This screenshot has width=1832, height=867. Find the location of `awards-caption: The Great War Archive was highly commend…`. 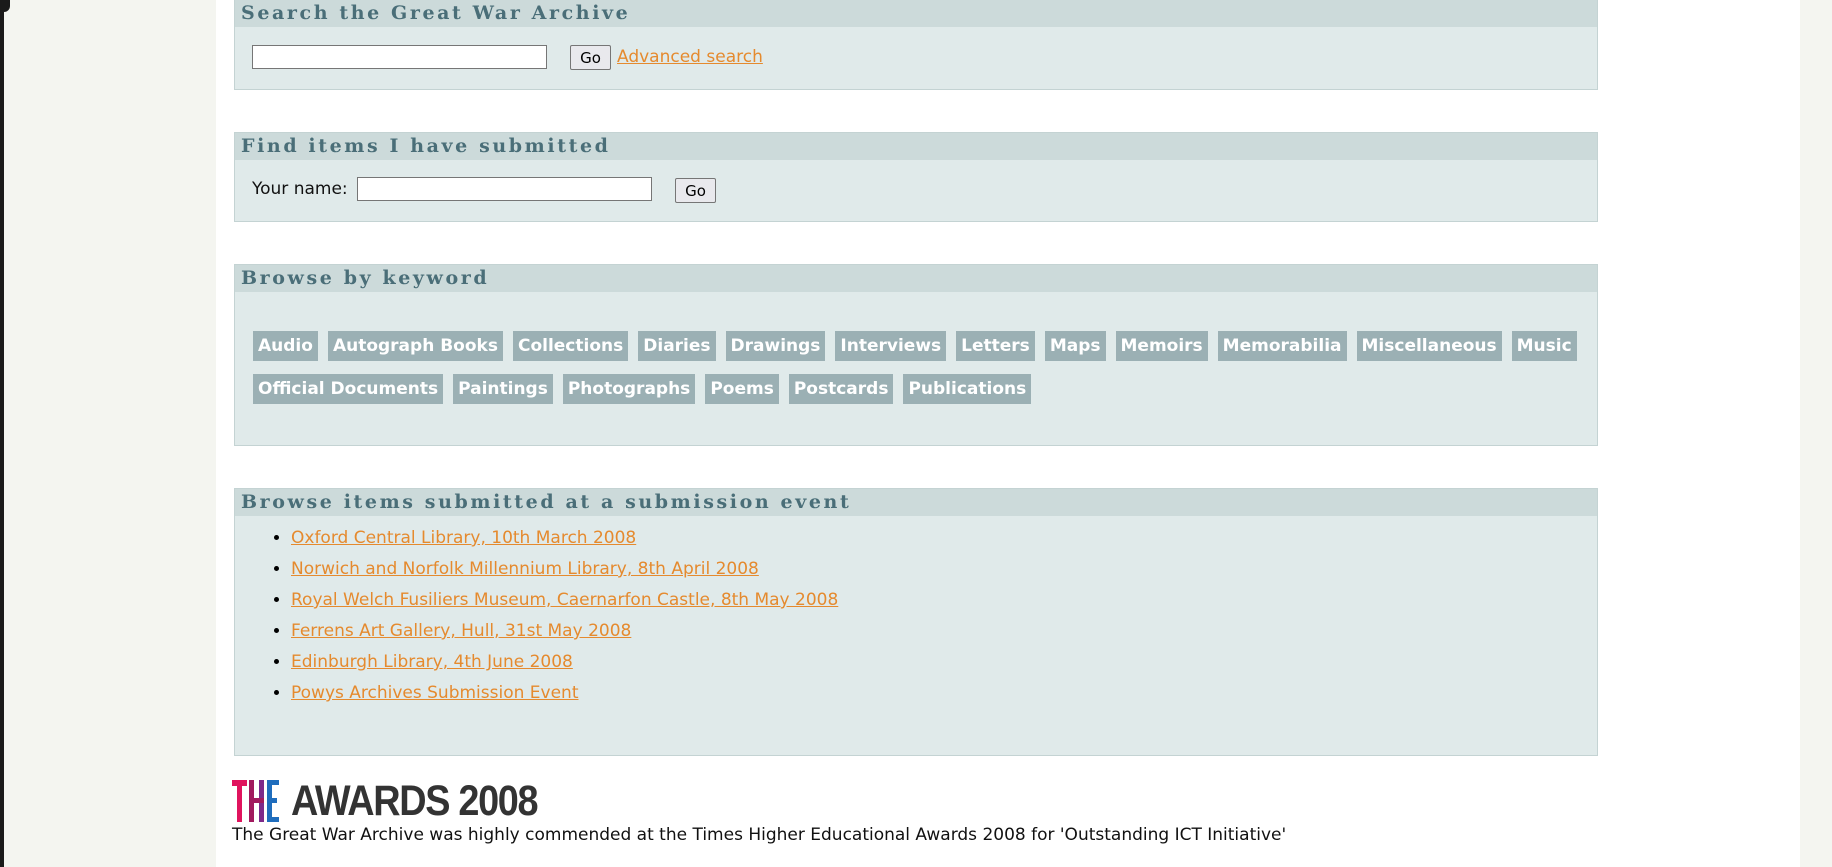

awards-caption: The Great War Archive was highly commend… is located at coordinates (759, 835).